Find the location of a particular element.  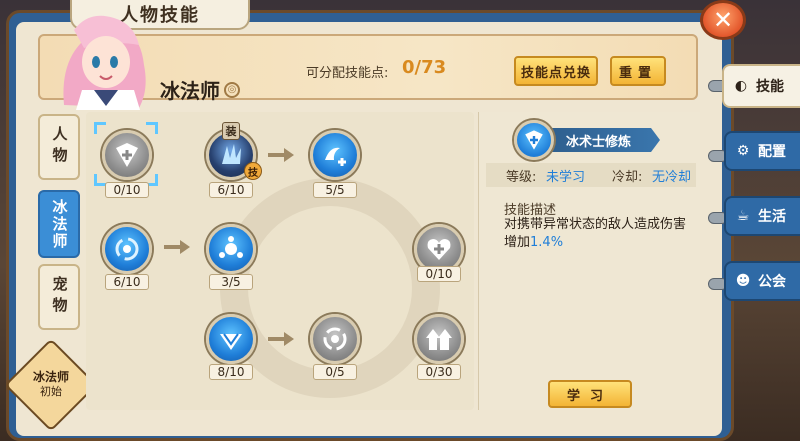

skill-swirl is located at coordinates (335, 339).